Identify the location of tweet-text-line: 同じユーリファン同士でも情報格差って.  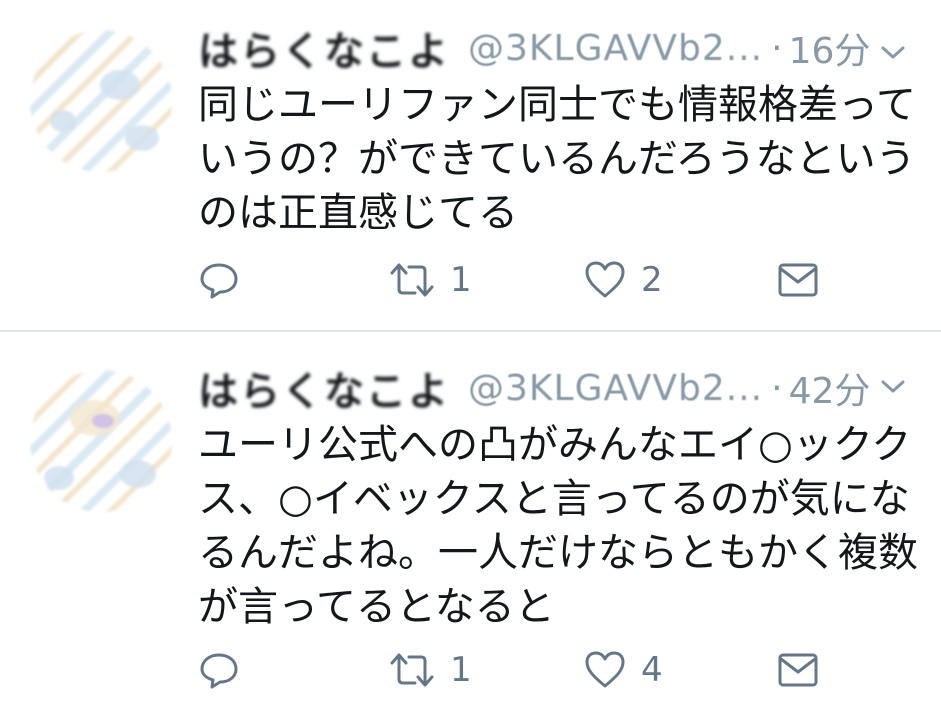
(557, 105).